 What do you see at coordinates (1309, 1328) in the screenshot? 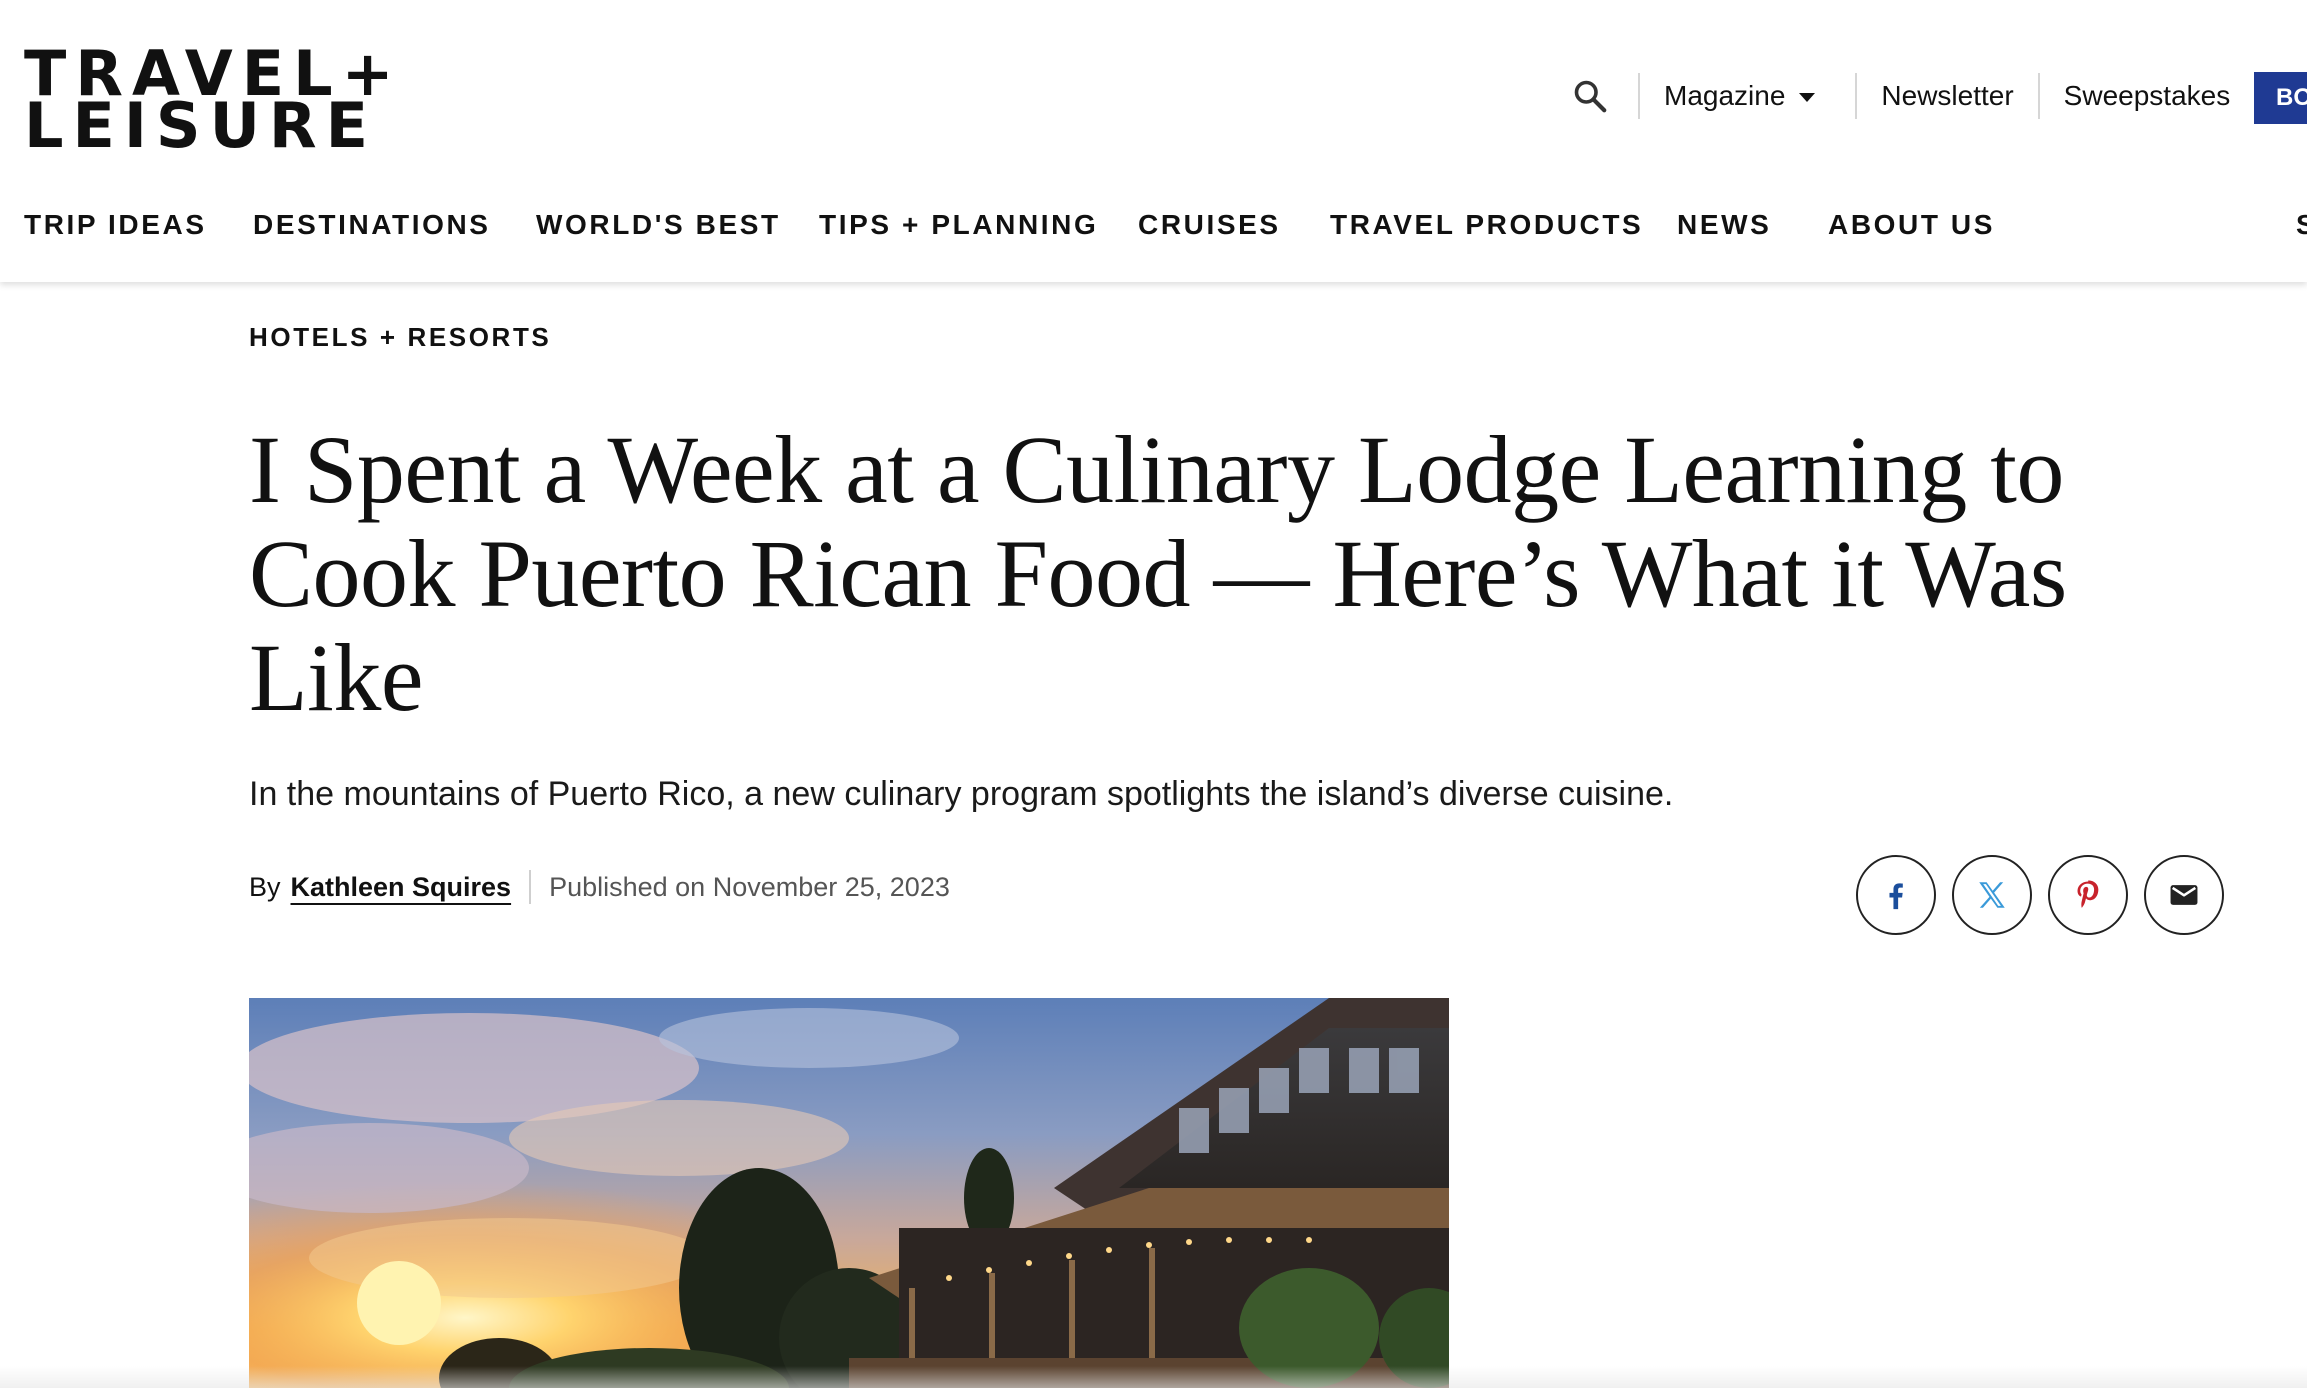
I see `plant` at bounding box center [1309, 1328].